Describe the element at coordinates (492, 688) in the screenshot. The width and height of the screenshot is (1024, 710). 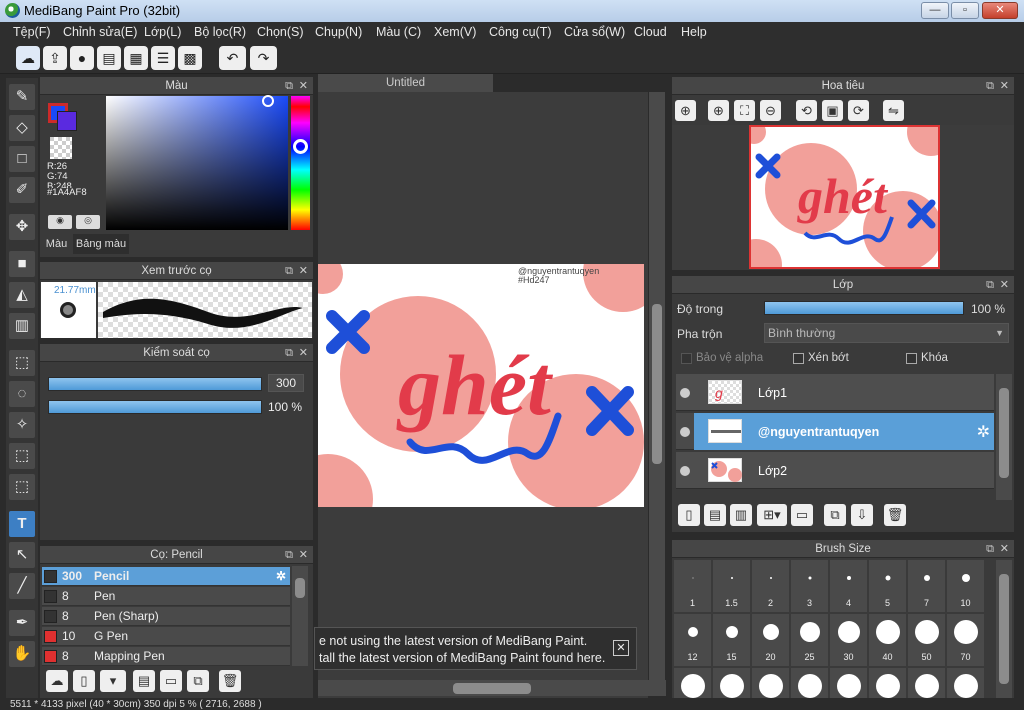
I see `canvas-horizontal-scrollbar` at that location.